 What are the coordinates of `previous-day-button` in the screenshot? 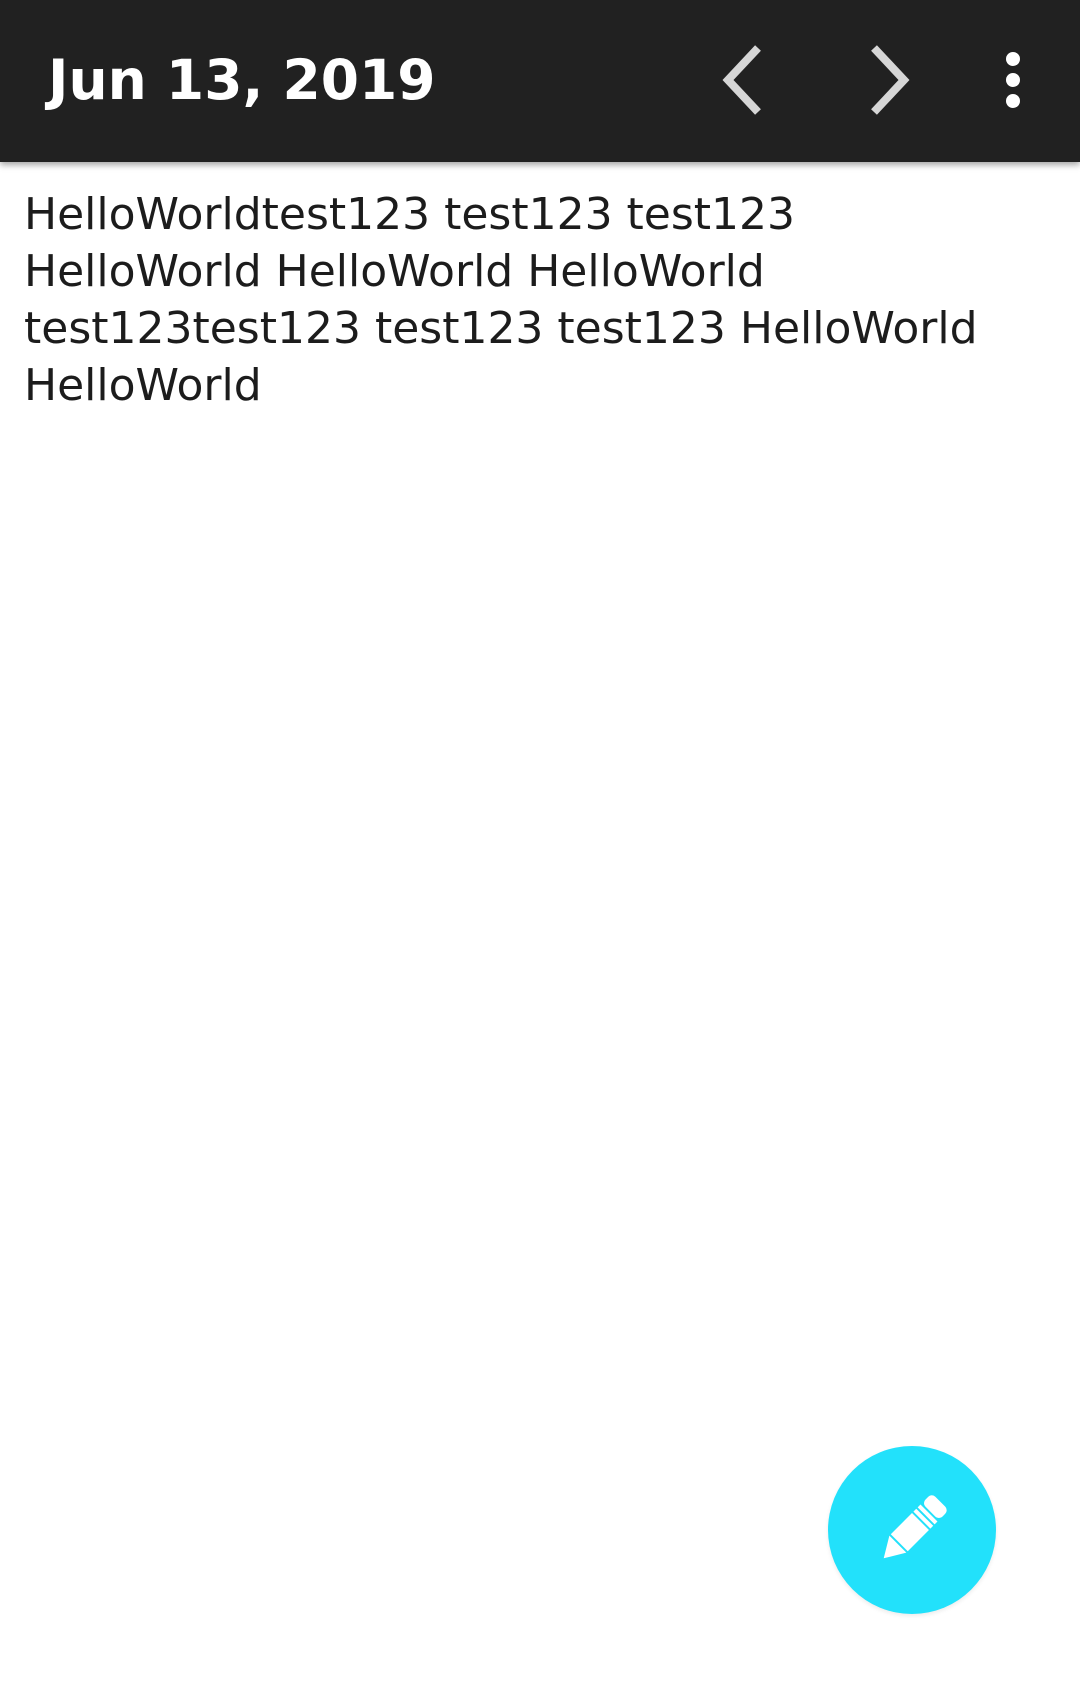 It's located at (744, 80).